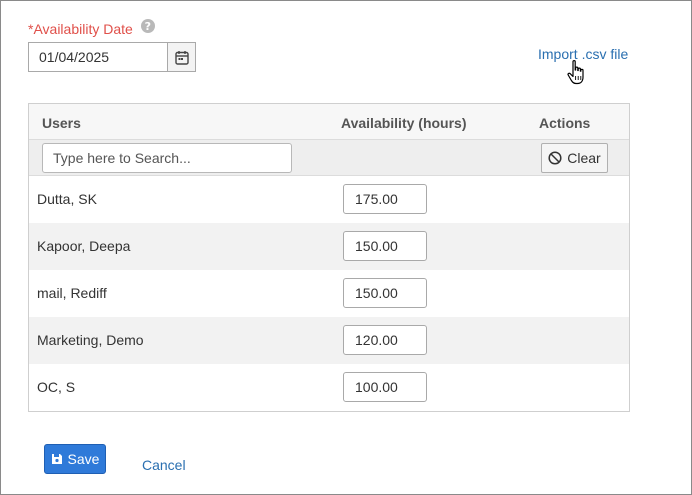  Describe the element at coordinates (61, 123) in the screenshot. I see `column-header-users: Users` at that location.